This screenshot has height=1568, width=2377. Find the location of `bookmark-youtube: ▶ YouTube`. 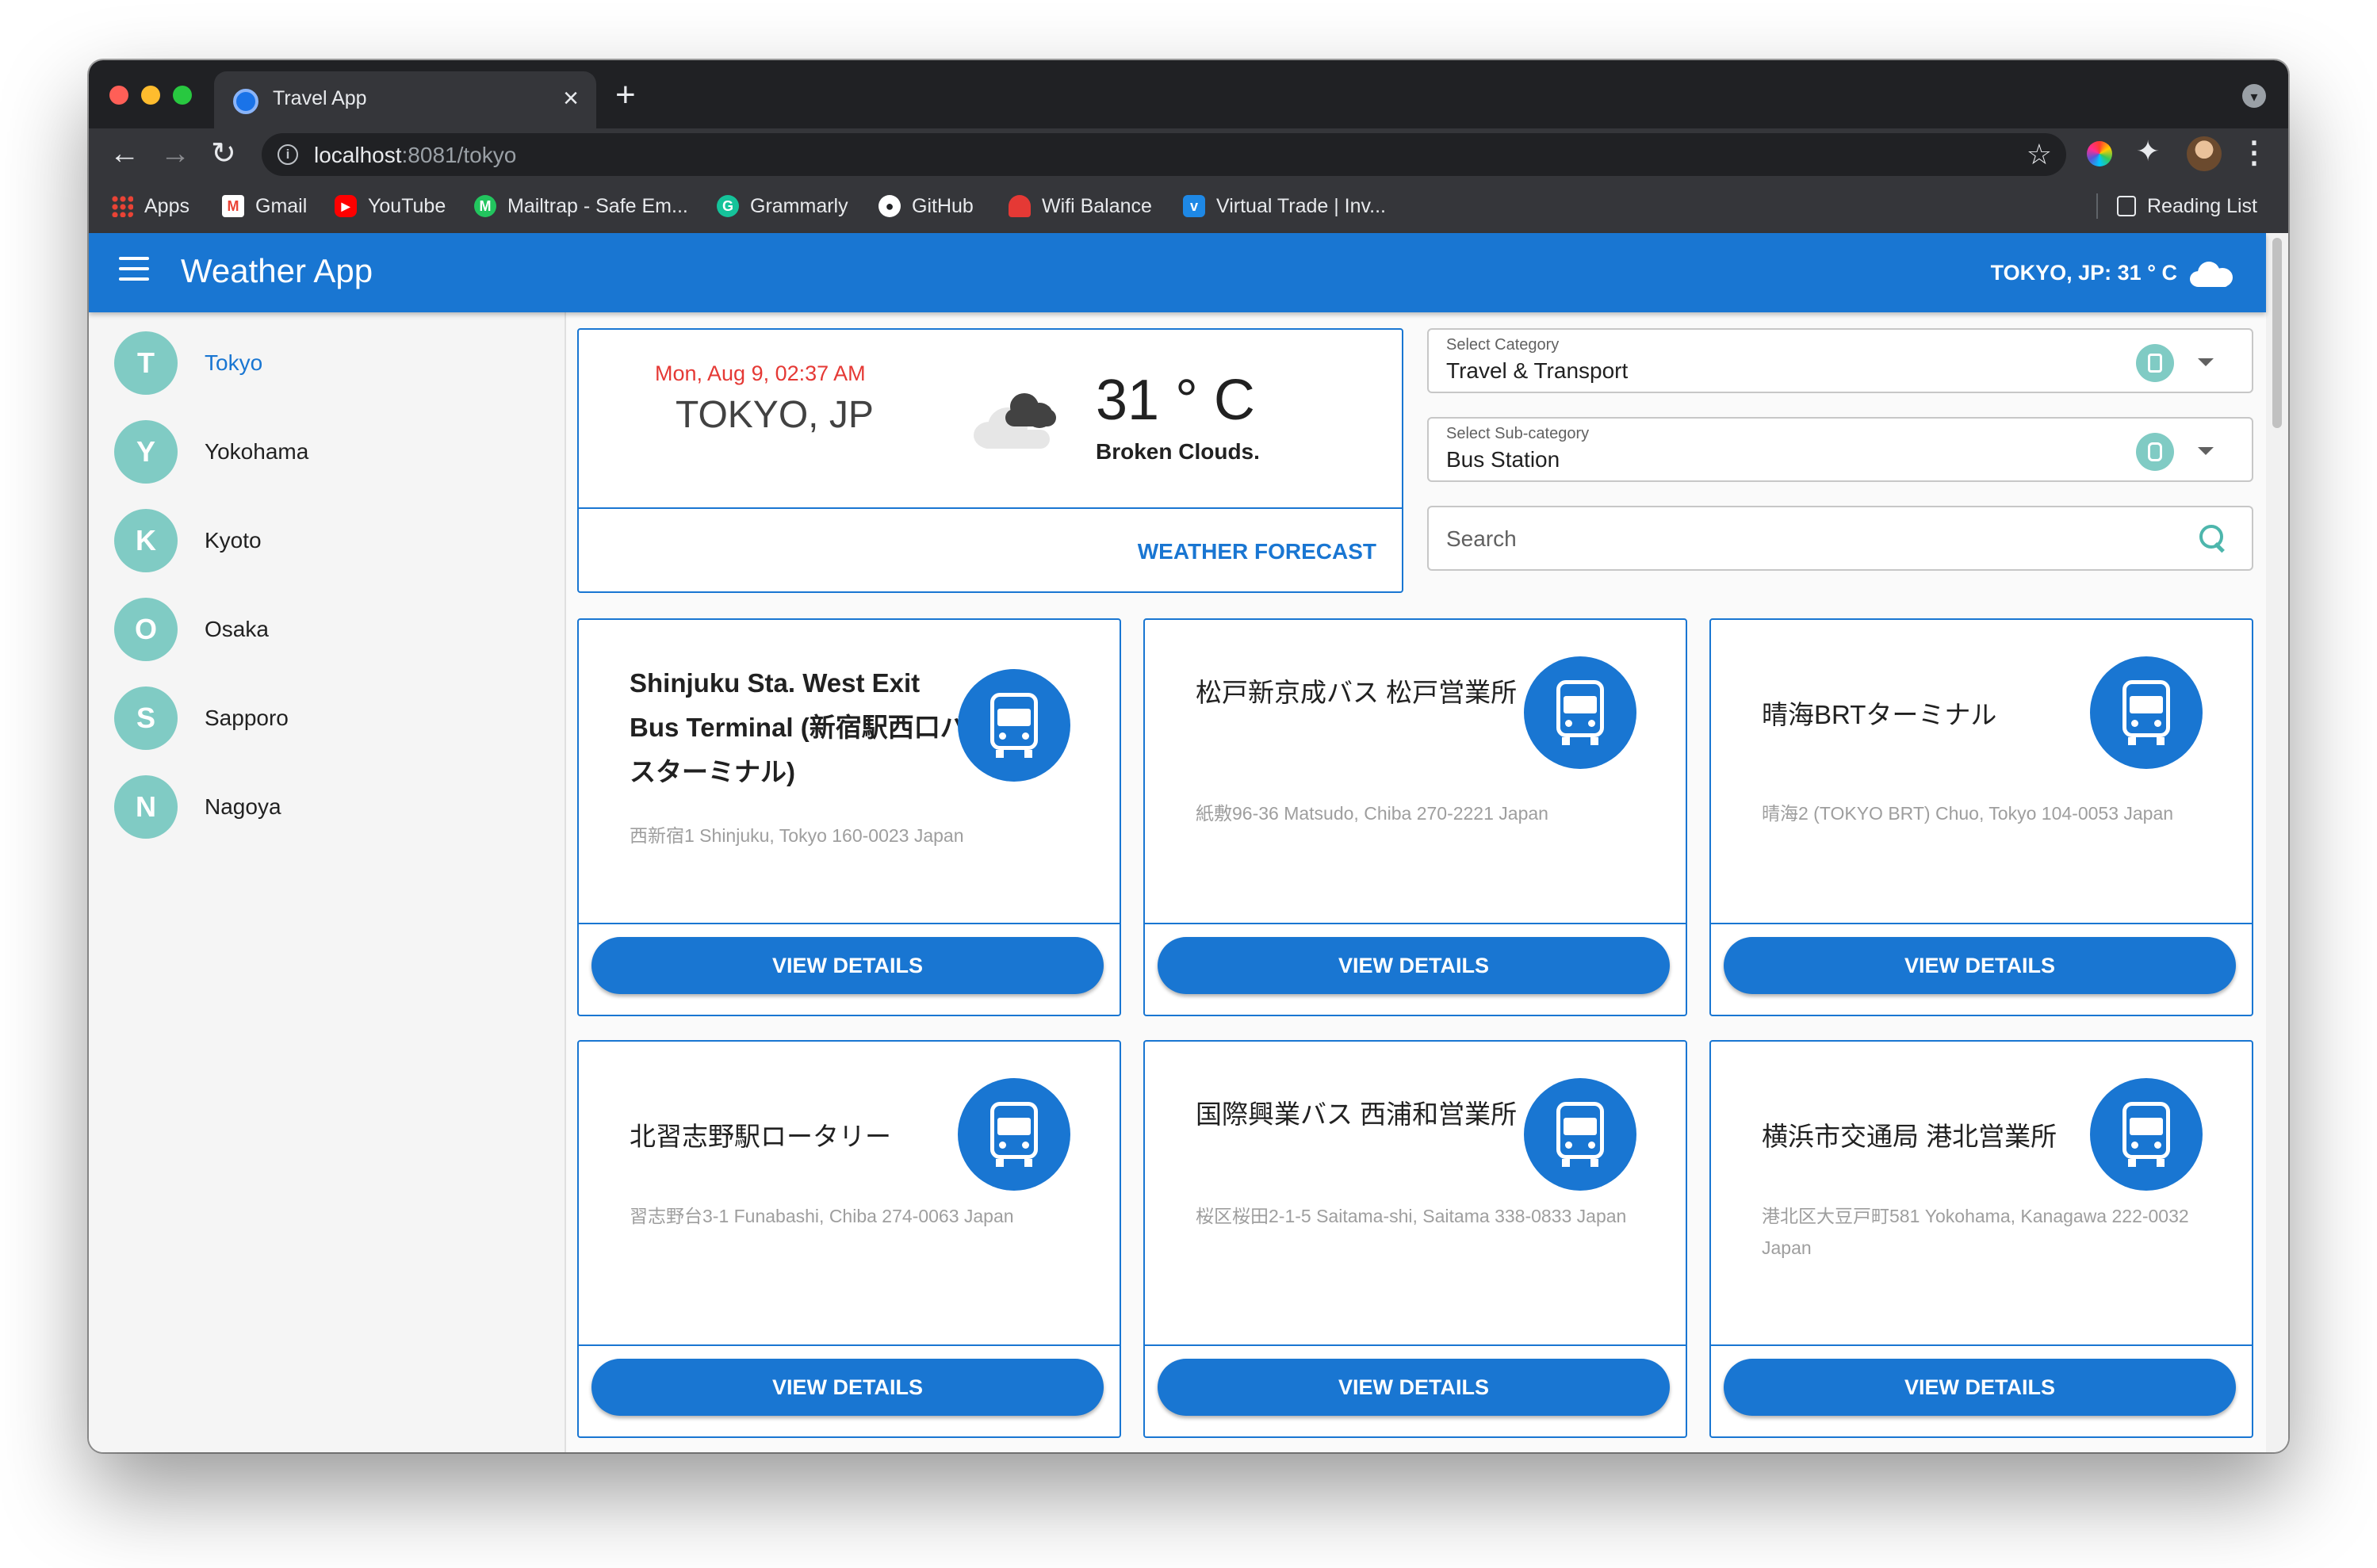

bookmark-youtube: ▶ YouTube is located at coordinates (390, 206).